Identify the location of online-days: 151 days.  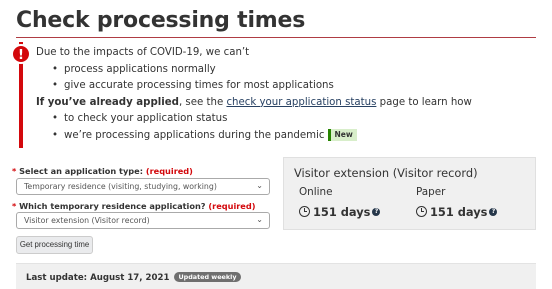
(342, 212).